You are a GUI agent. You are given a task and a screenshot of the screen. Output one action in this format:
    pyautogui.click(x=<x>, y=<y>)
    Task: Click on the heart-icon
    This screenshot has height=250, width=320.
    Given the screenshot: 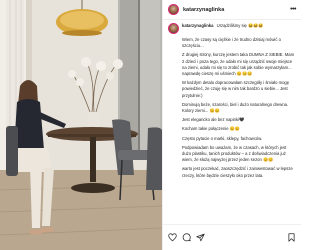 What is the action you would take?
    pyautogui.click(x=172, y=237)
    